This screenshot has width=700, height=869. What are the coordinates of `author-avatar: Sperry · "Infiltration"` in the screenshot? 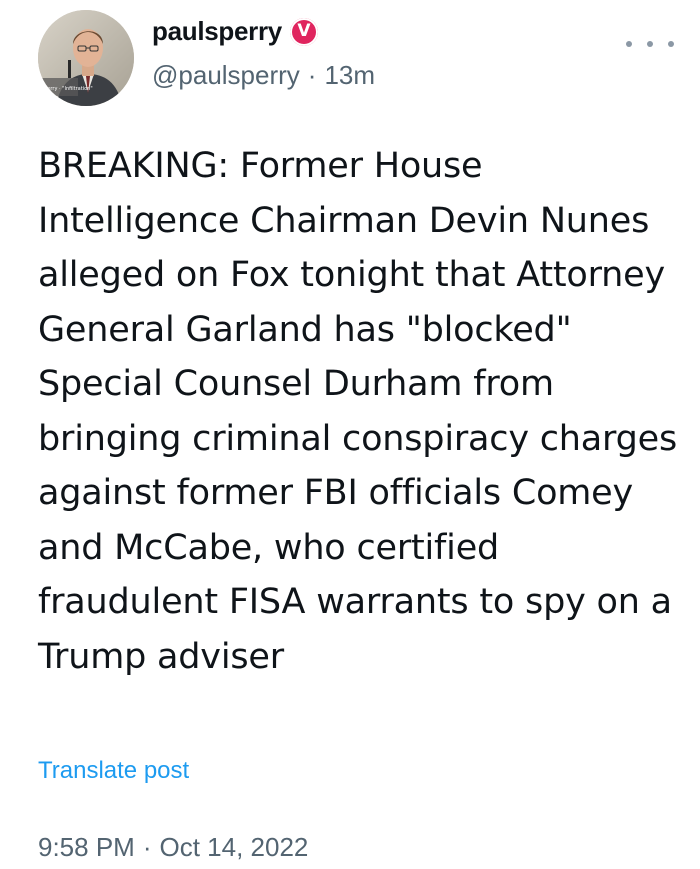 It's located at (86, 58).